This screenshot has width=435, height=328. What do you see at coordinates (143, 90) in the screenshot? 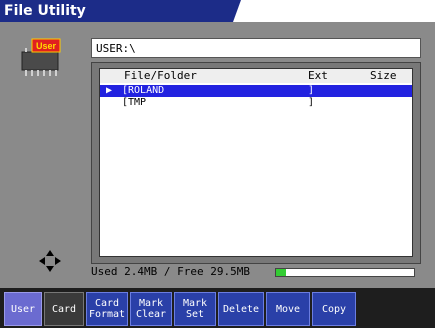
I see `item-name: [ROLAND` at bounding box center [143, 90].